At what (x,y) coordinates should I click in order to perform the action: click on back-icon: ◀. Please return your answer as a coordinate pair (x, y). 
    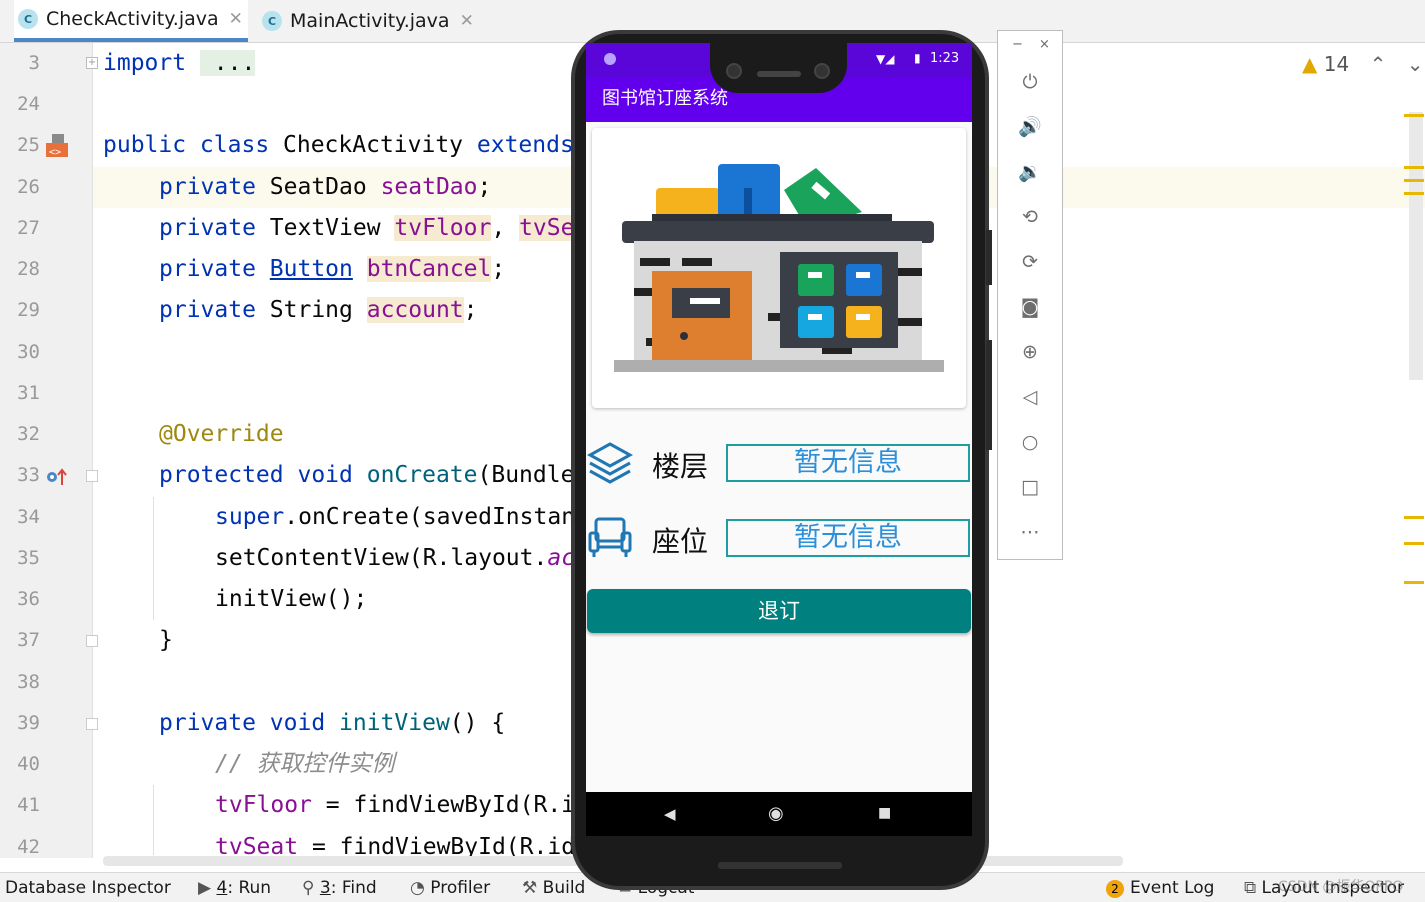
    Looking at the image, I should click on (670, 814).